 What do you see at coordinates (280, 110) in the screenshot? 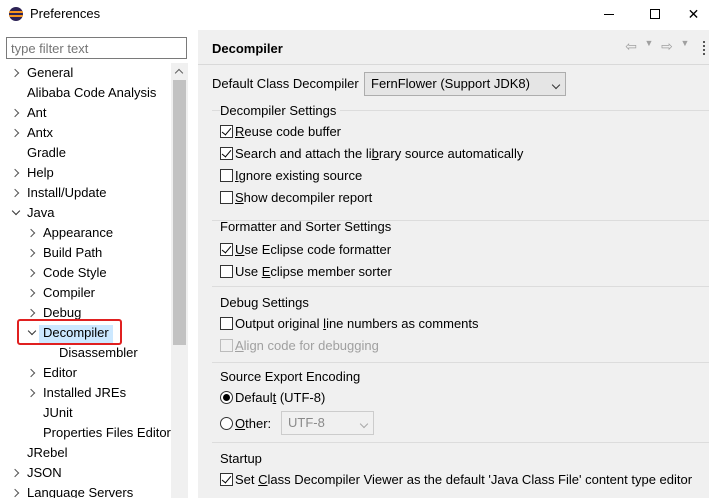
I see `group-title: Decompiler Settings` at bounding box center [280, 110].